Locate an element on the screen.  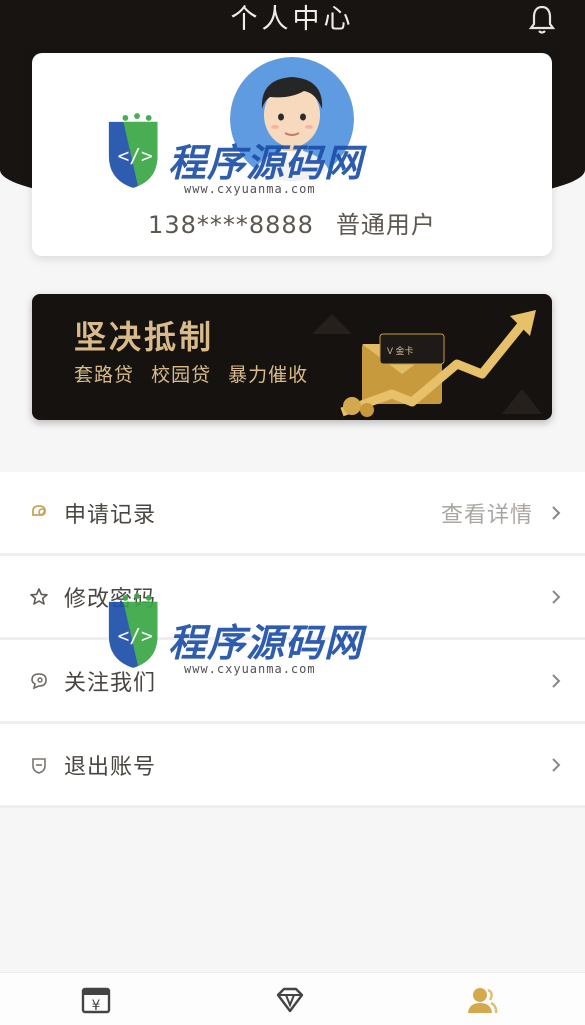
banner-tag: 校园贷 is located at coordinates (181, 375).